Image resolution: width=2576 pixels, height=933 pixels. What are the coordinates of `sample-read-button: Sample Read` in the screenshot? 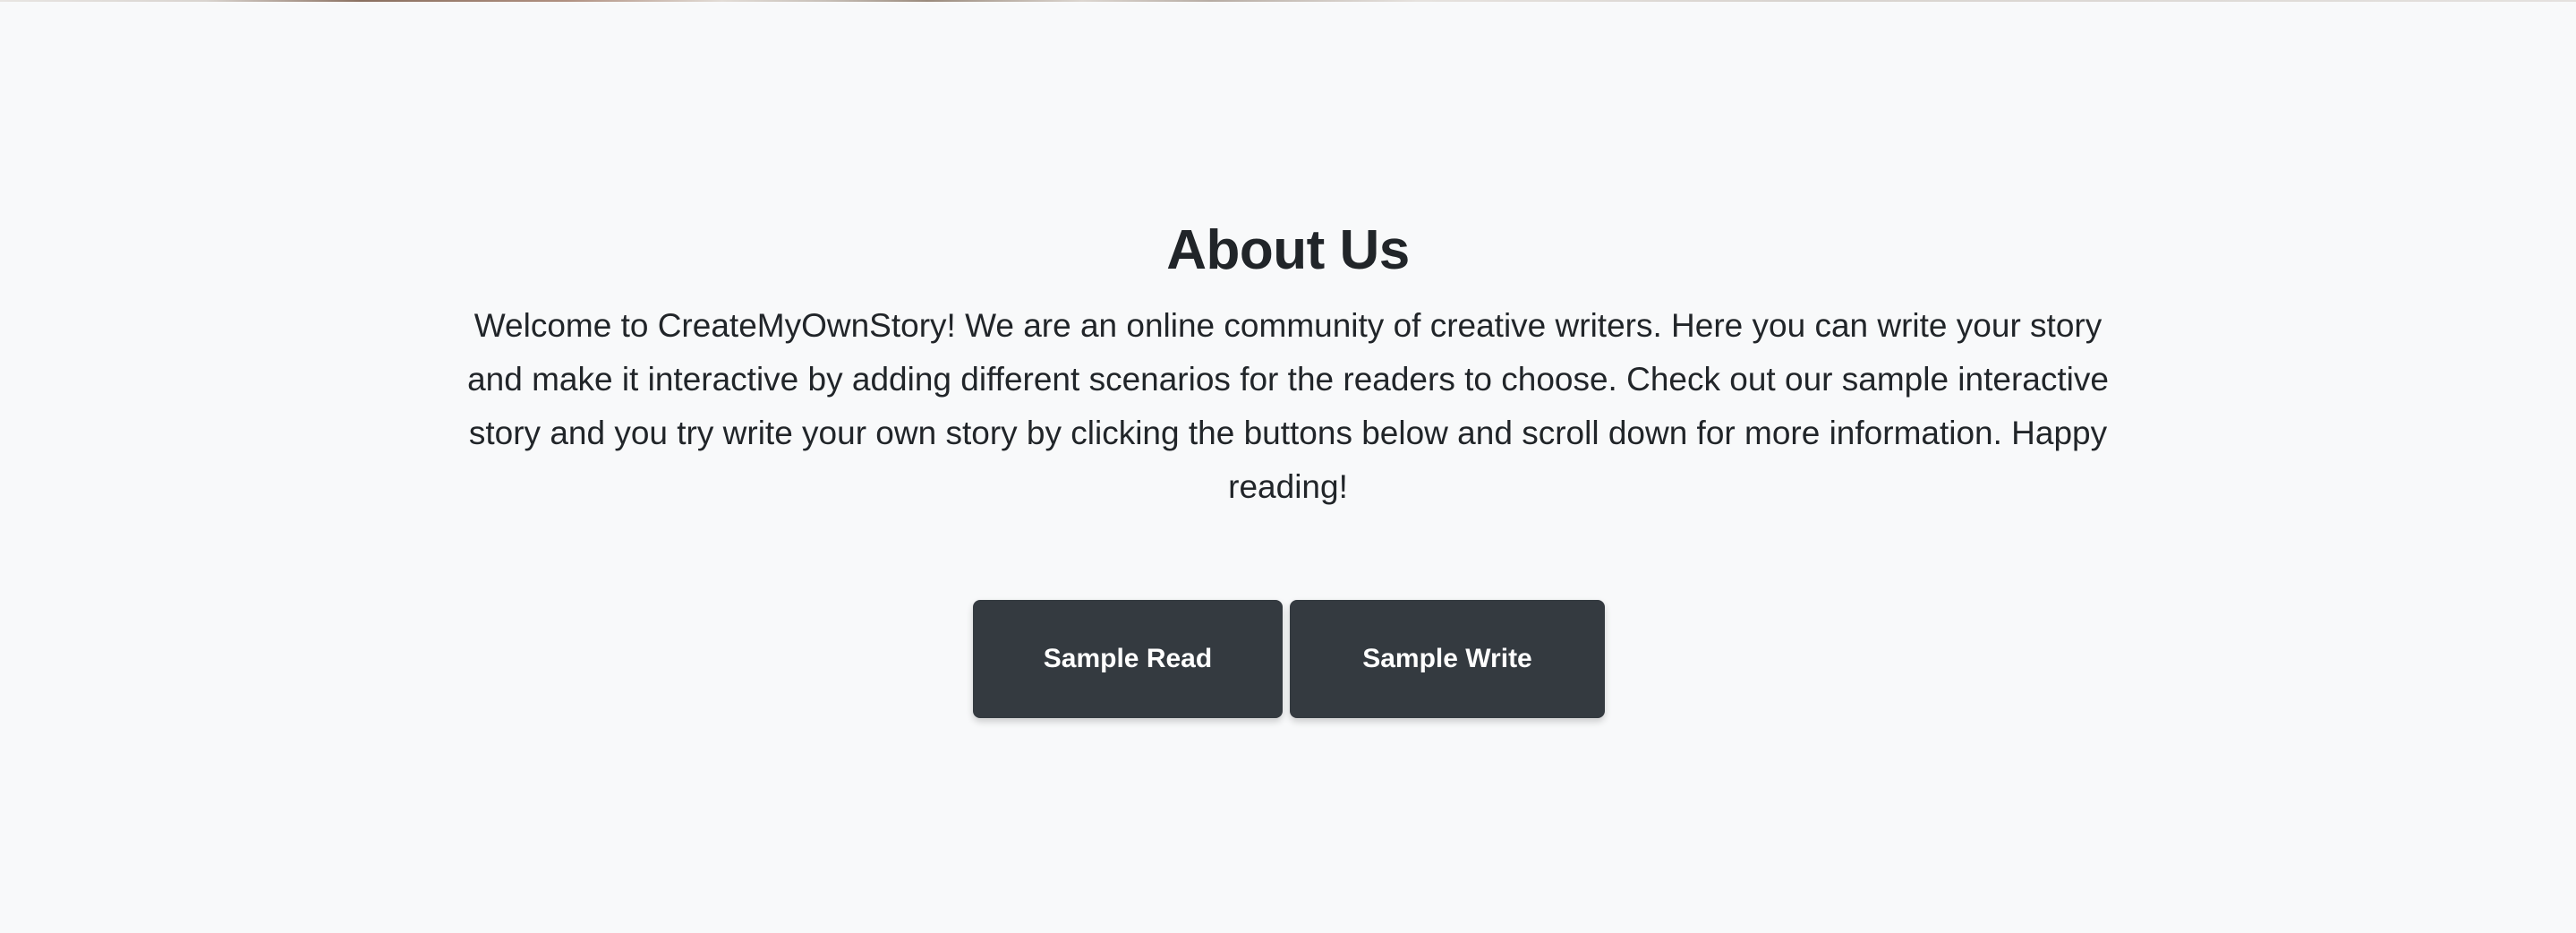 It's located at (1128, 659).